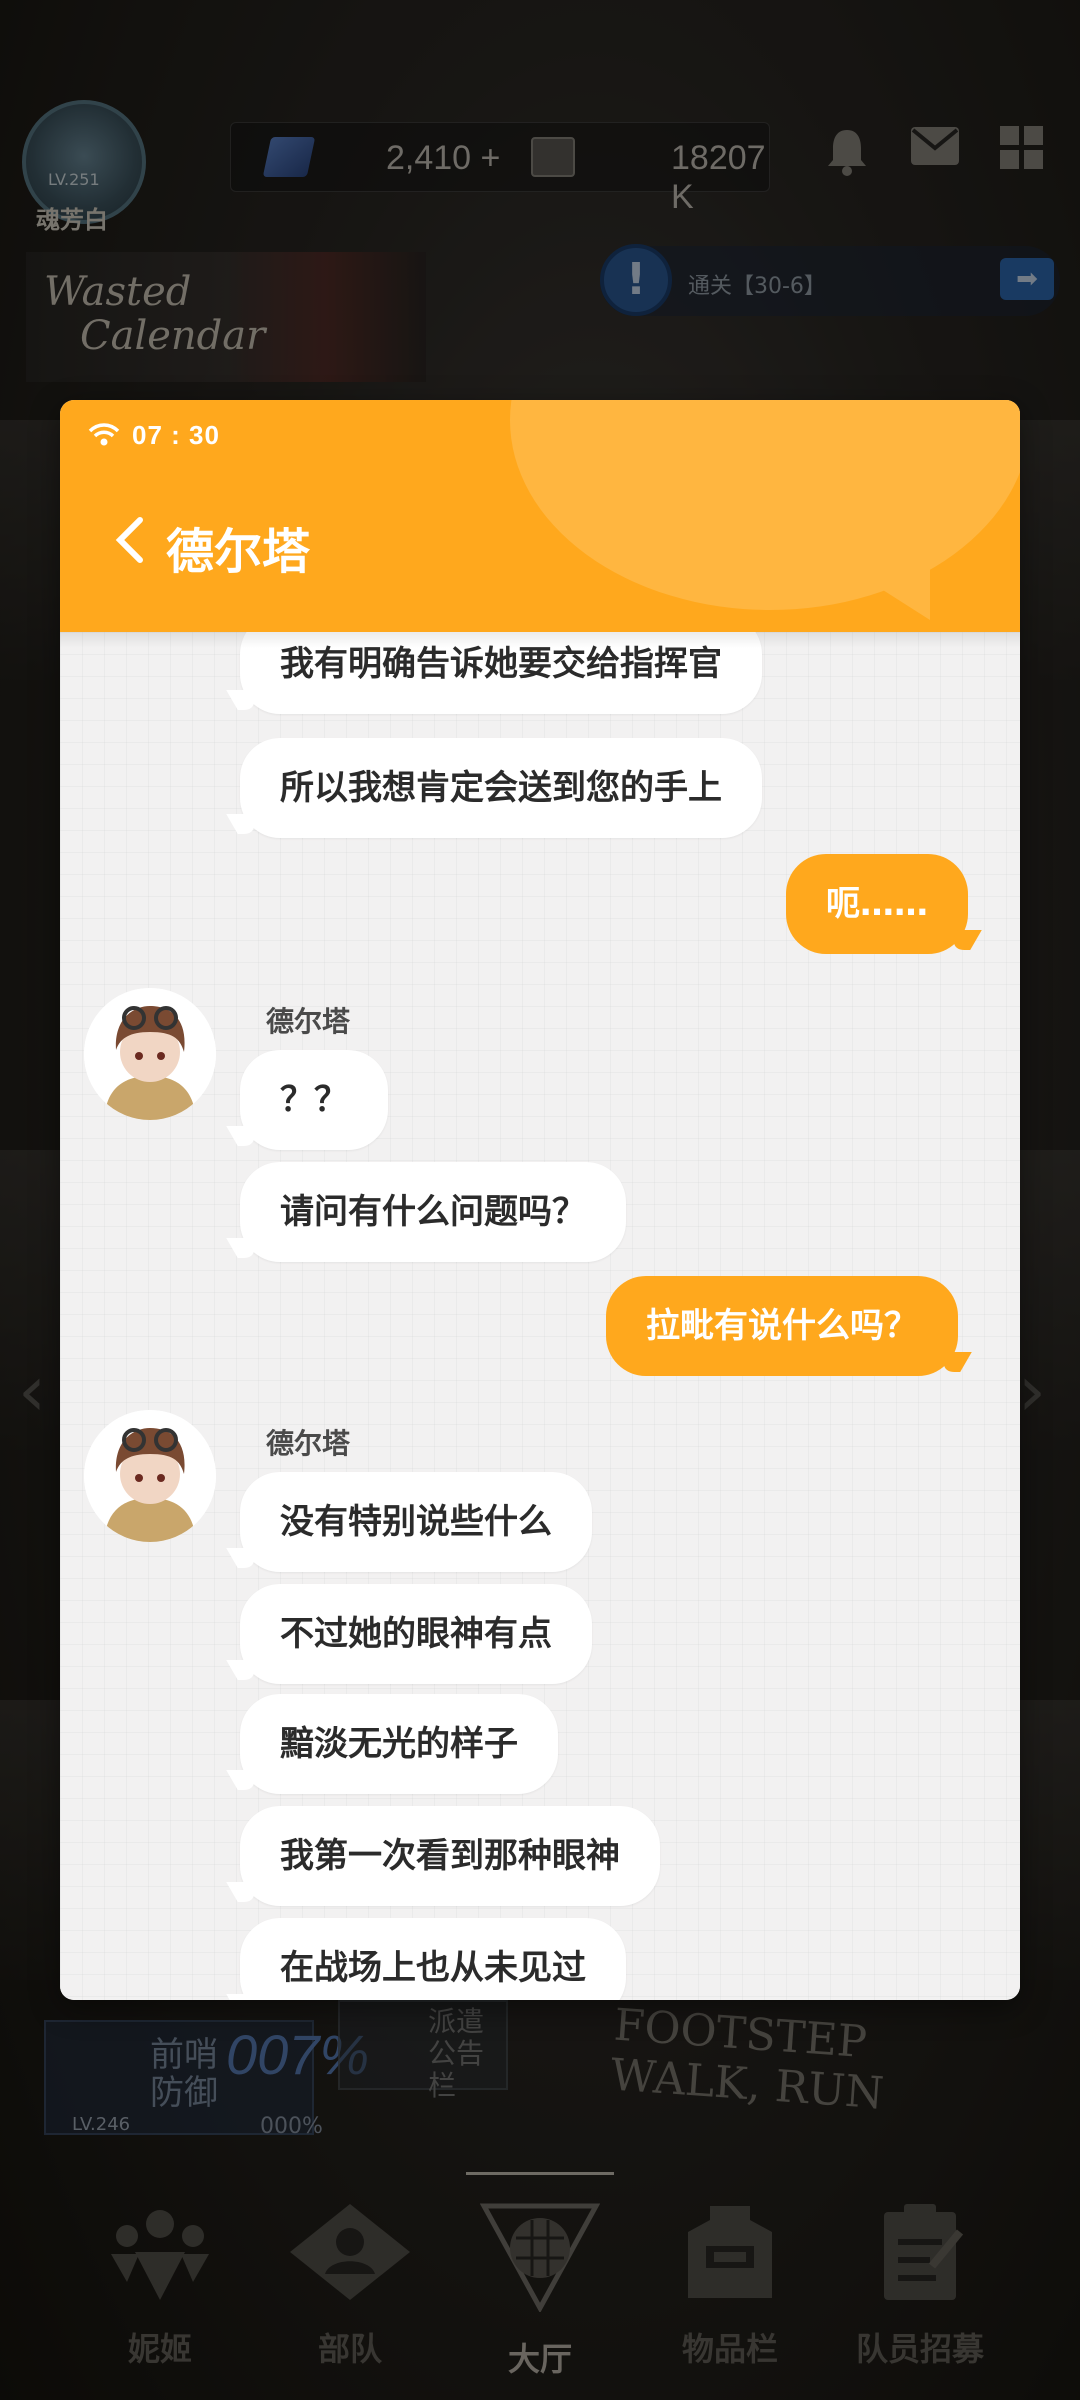  I want to click on message-bubble-received: 在战场上也从未见过, so click(433, 1959).